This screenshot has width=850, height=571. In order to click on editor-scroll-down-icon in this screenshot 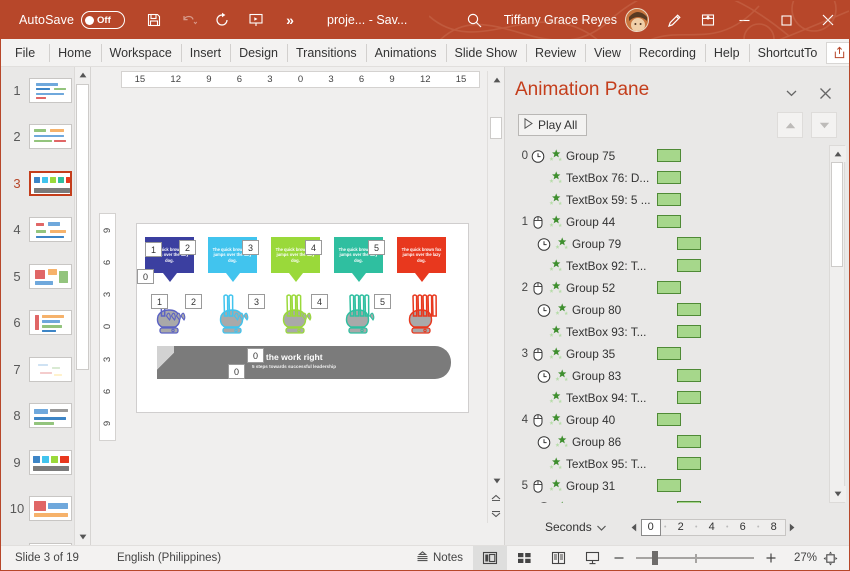, I will do `click(496, 480)`.